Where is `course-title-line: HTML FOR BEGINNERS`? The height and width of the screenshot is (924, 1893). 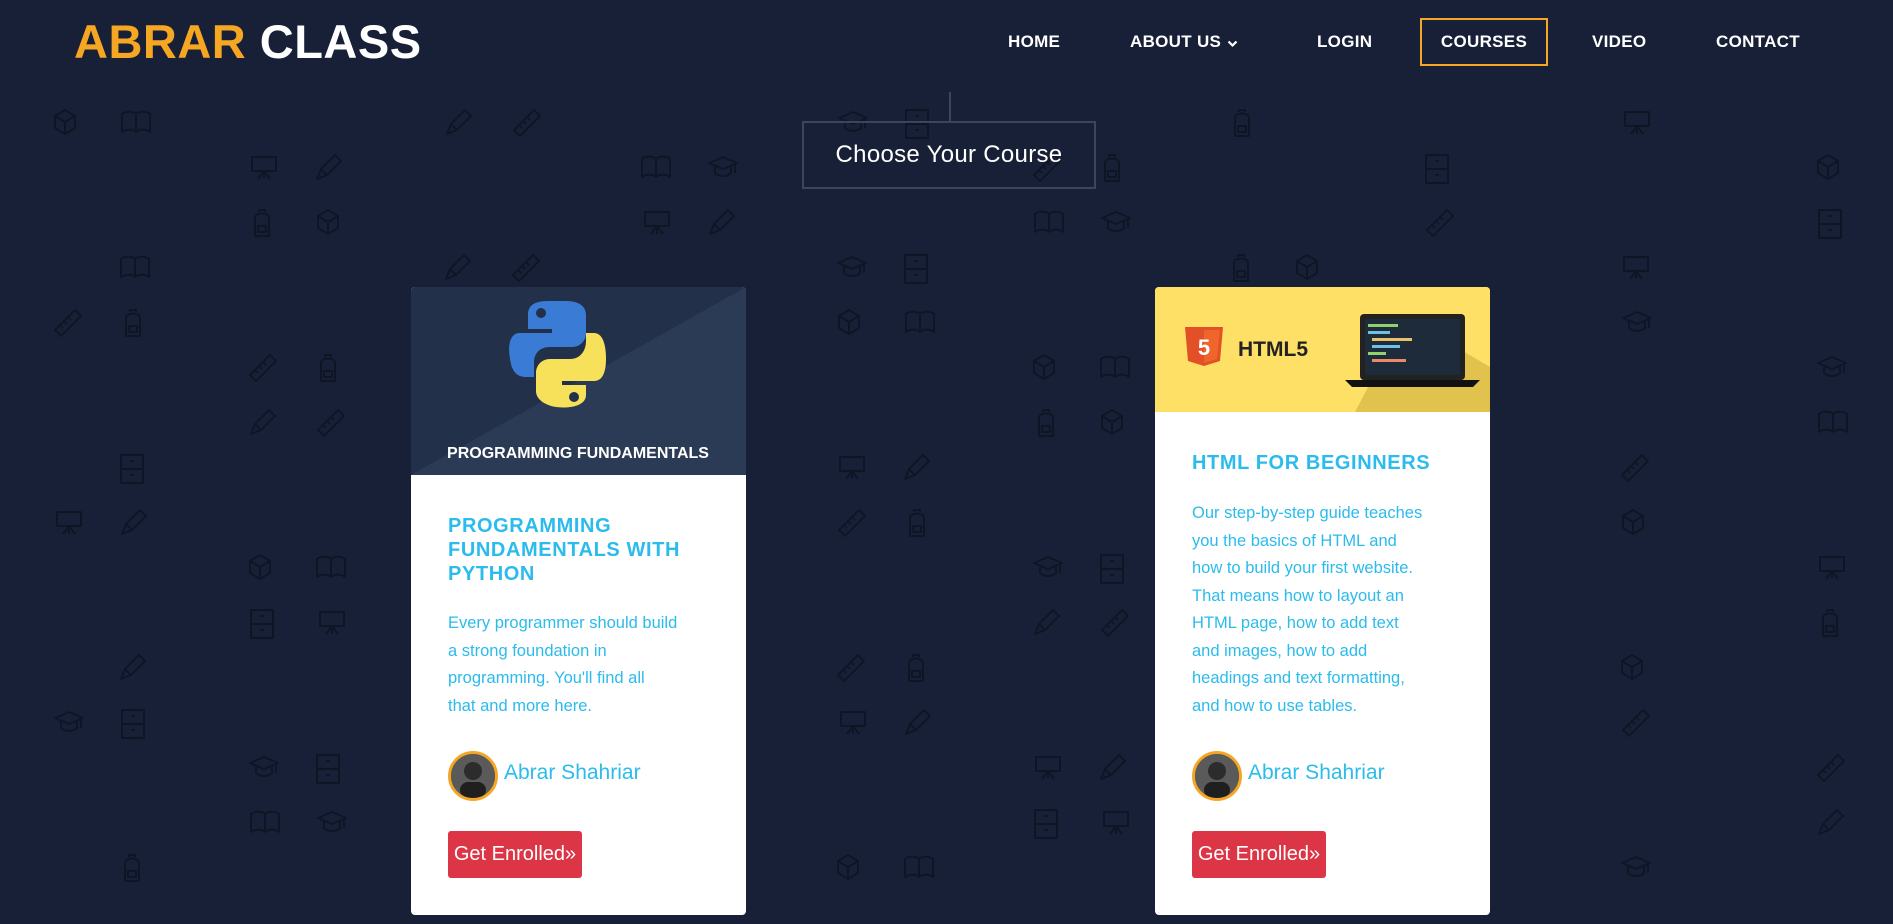
course-title-line: HTML FOR BEGINNERS is located at coordinates (1311, 463).